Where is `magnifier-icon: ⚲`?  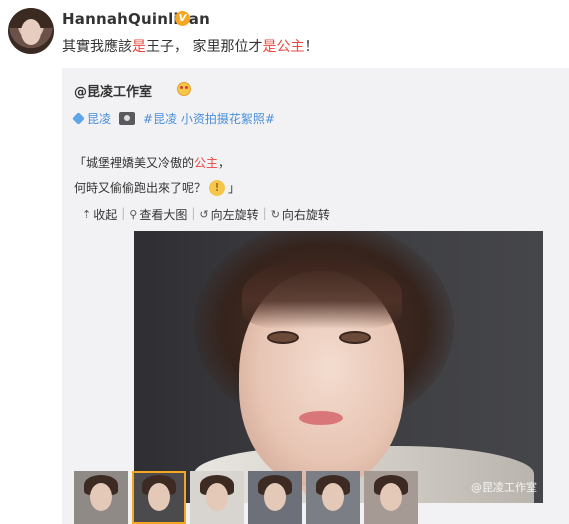
magnifier-icon: ⚲ is located at coordinates (133, 214).